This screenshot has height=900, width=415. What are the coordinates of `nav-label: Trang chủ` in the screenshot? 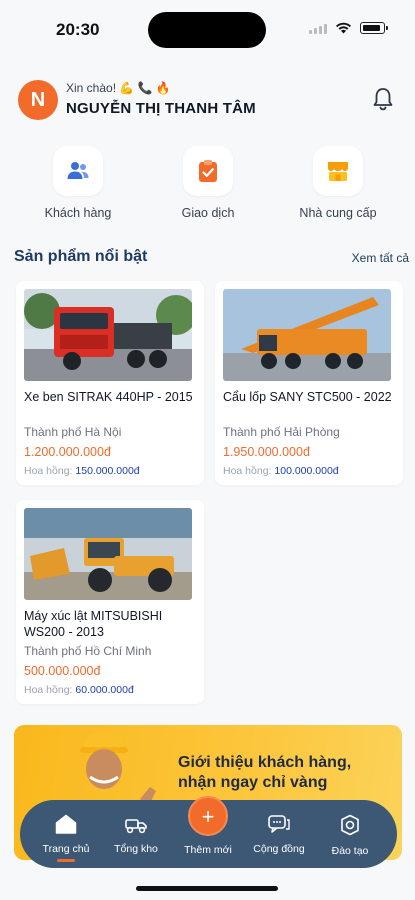 It's located at (66, 849).